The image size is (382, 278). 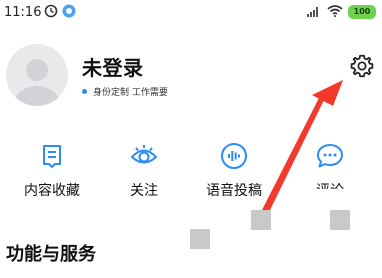 I want to click on quick-action-label: 评论, so click(x=330, y=191).